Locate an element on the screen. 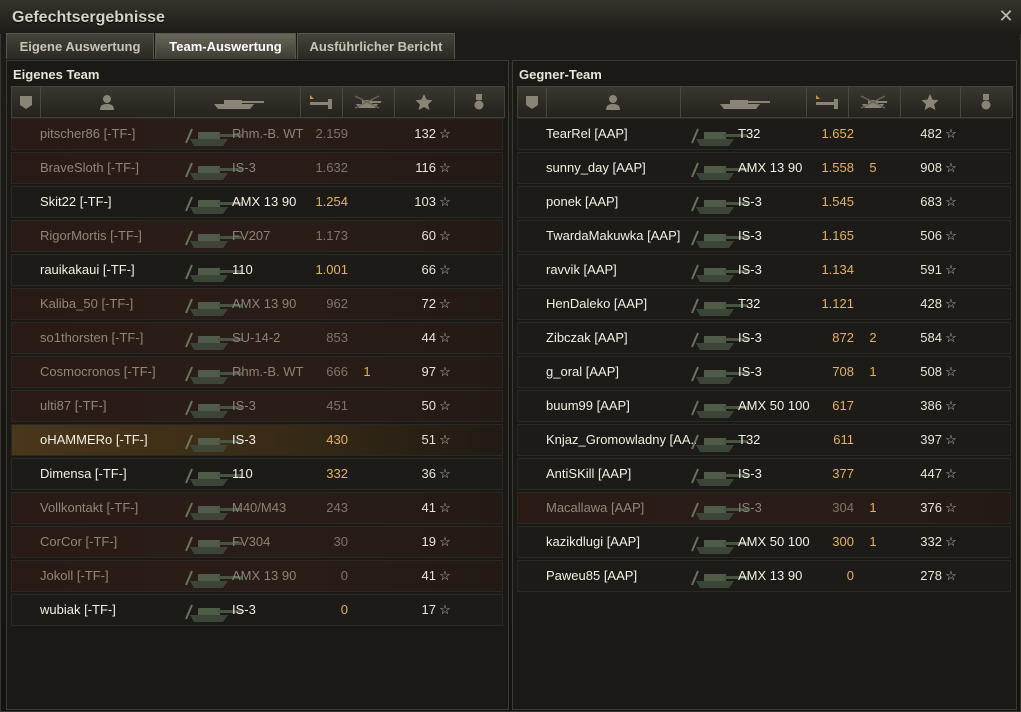 Image resolution: width=1021 pixels, height=712 pixels. table-row: Knjaz_Gromowladny [AA.. T32 611 397 ☆ is located at coordinates (764, 440).